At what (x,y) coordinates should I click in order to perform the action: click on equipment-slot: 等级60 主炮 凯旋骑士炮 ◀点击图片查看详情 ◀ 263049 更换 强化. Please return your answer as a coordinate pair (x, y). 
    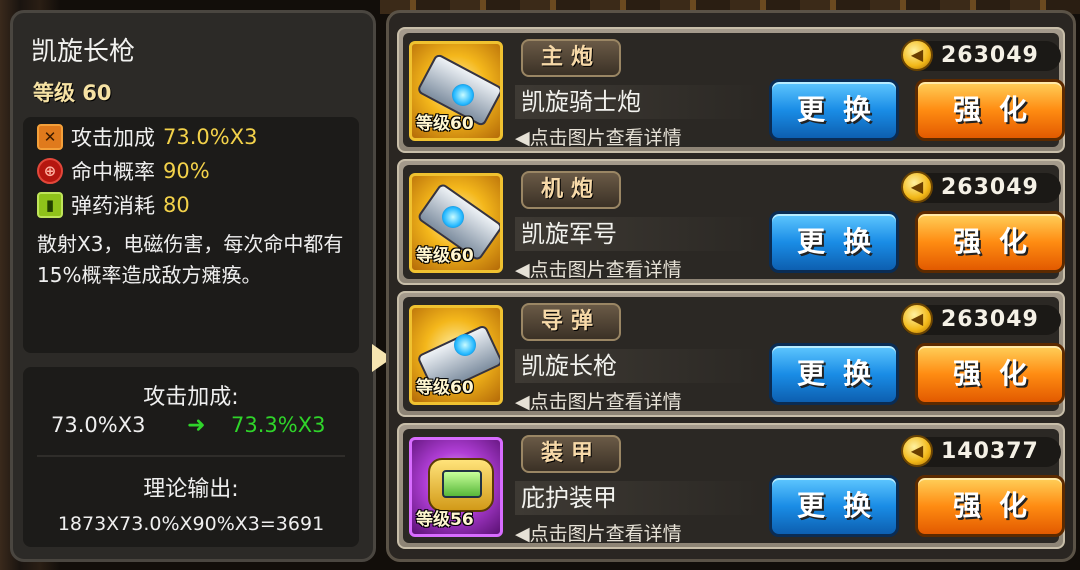
    Looking at the image, I should click on (731, 90).